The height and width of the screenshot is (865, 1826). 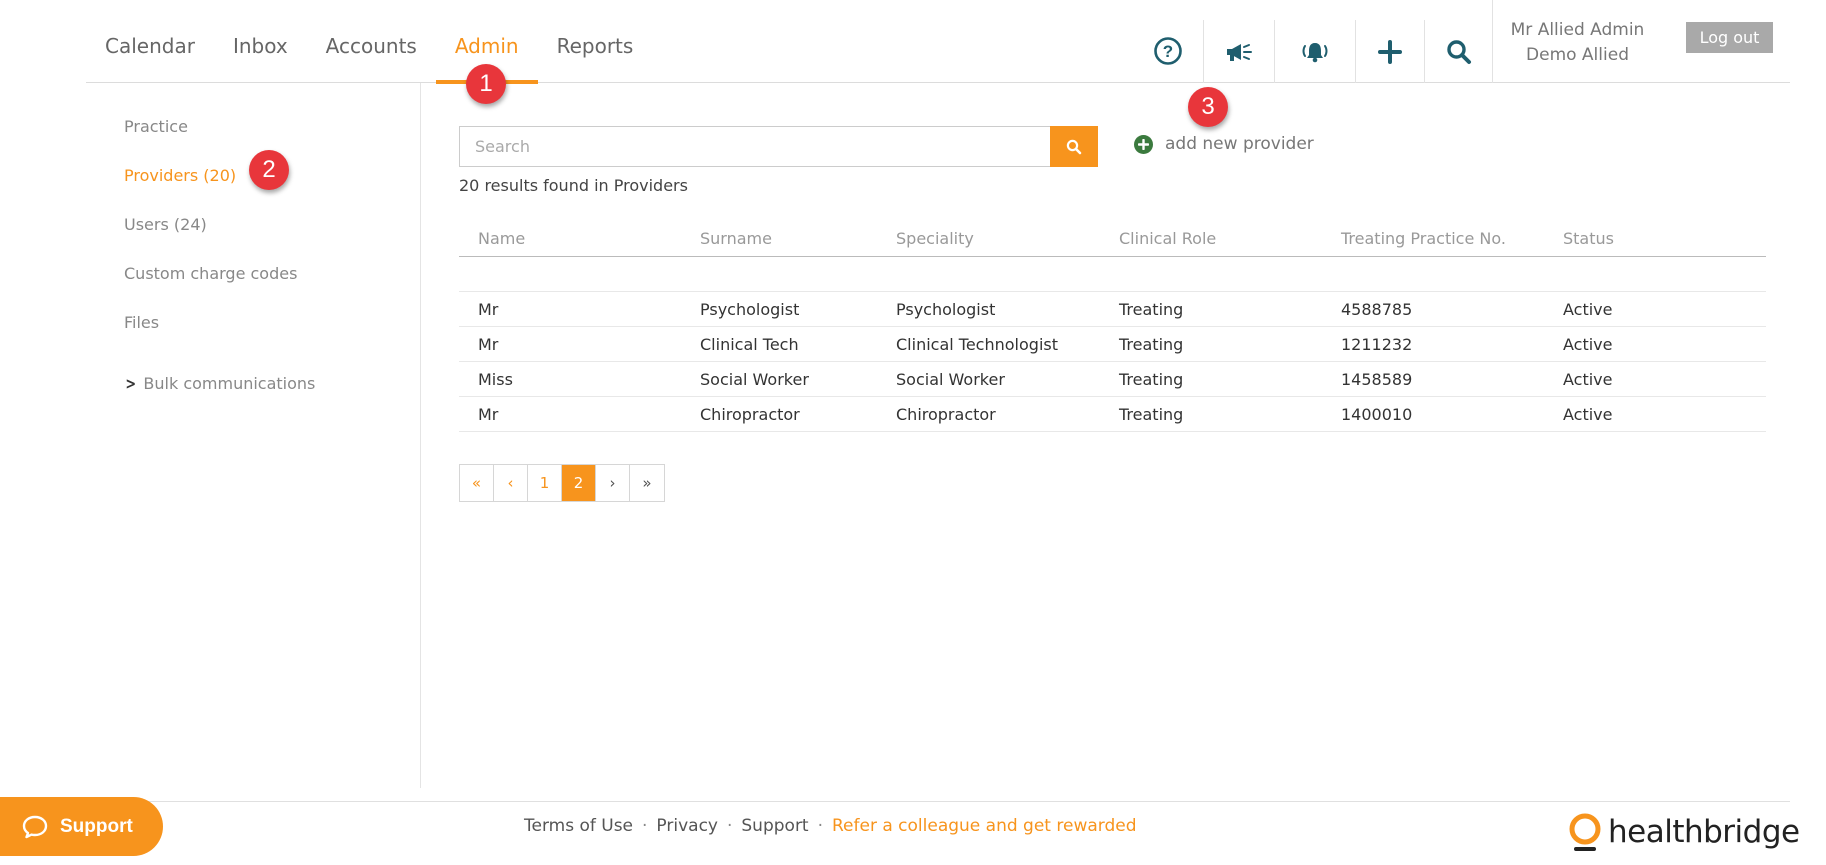 What do you see at coordinates (736, 238) in the screenshot?
I see `column-header-surname: Surname` at bounding box center [736, 238].